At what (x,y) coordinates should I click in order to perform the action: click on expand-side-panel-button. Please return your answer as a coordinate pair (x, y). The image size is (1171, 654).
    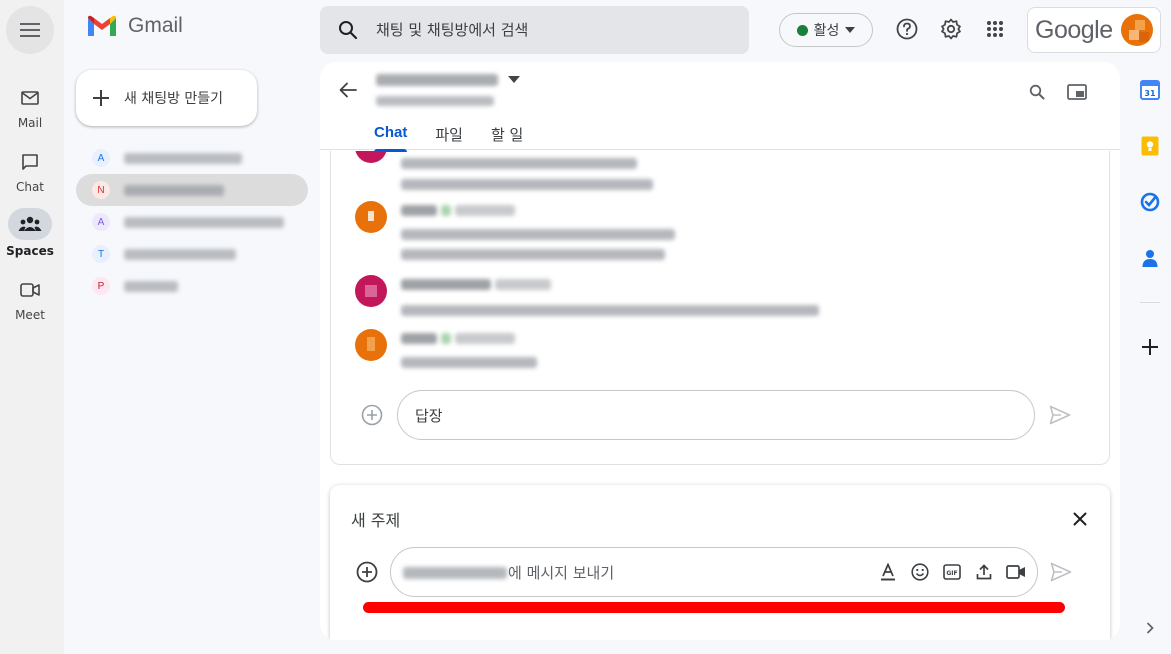
    Looking at the image, I should click on (1150, 628).